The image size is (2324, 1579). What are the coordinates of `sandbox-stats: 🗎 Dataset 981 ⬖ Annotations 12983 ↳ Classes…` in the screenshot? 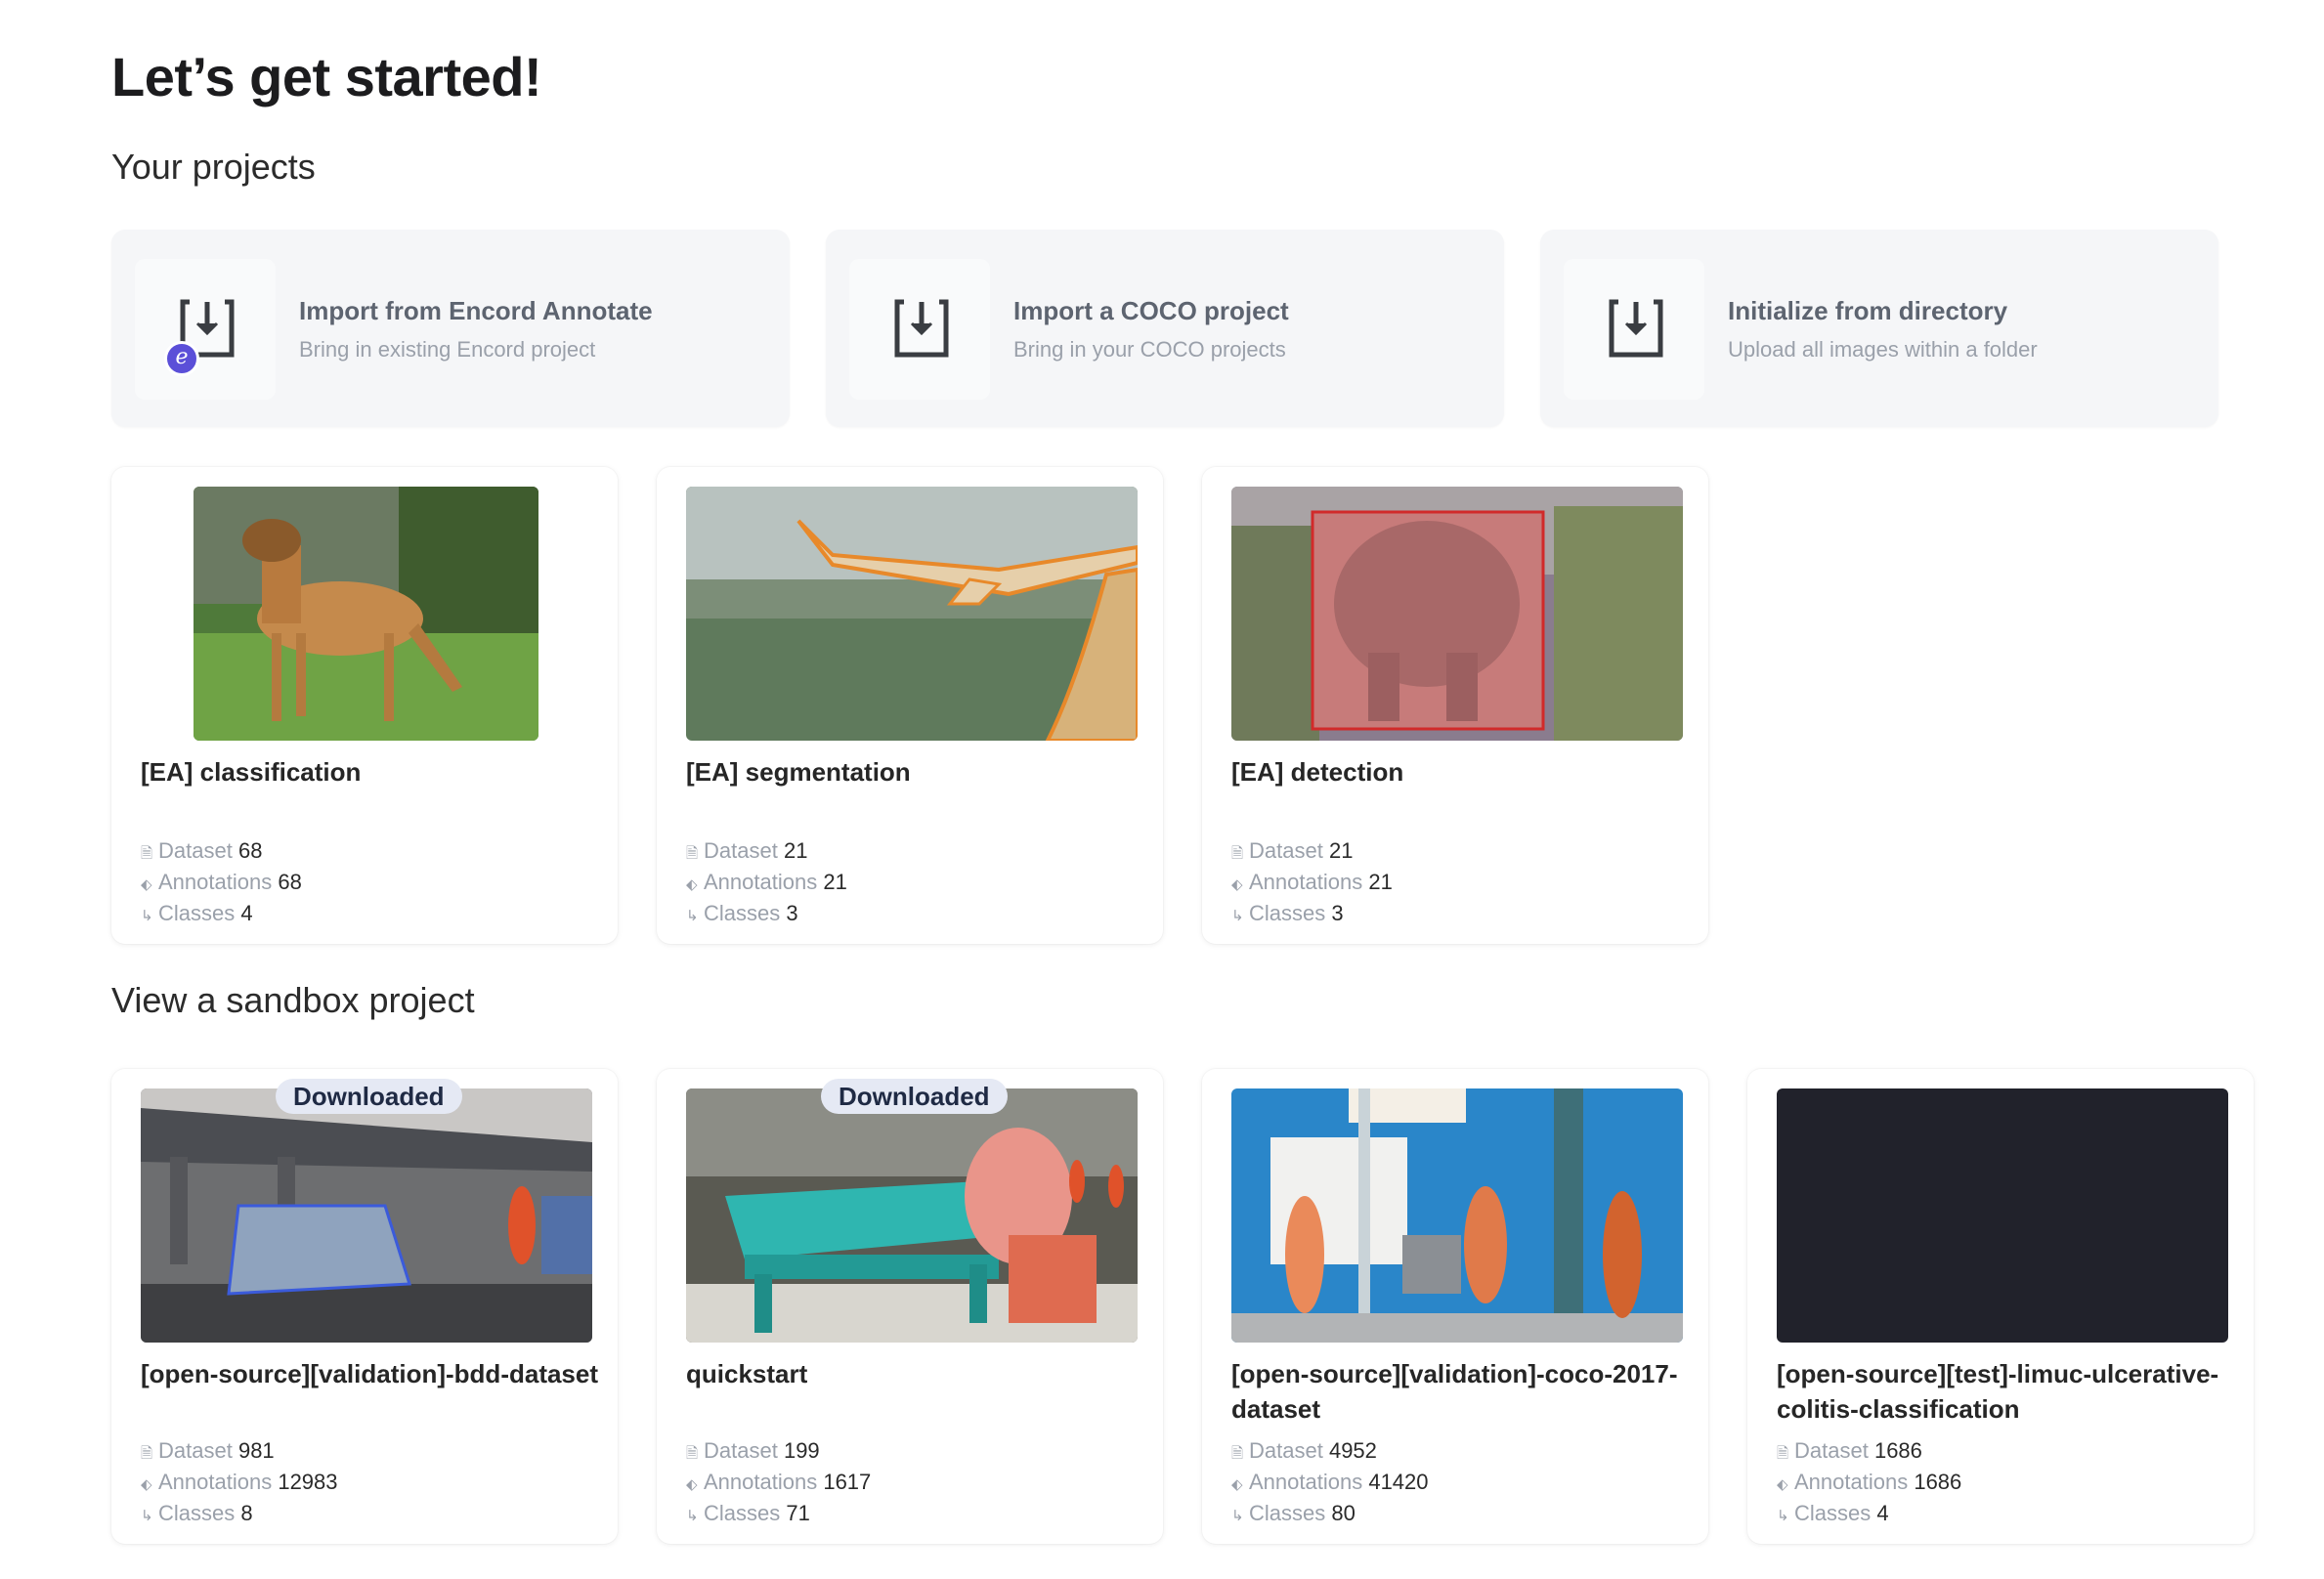 It's located at (239, 1483).